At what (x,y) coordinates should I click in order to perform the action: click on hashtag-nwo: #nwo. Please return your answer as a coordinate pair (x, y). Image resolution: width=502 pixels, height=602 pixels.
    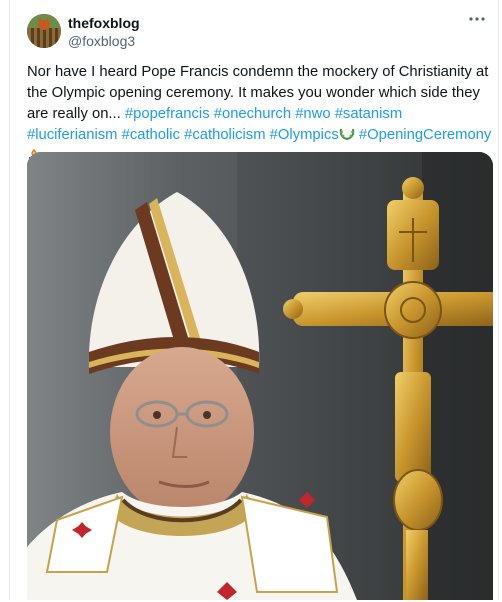
    Looking at the image, I should click on (312, 114).